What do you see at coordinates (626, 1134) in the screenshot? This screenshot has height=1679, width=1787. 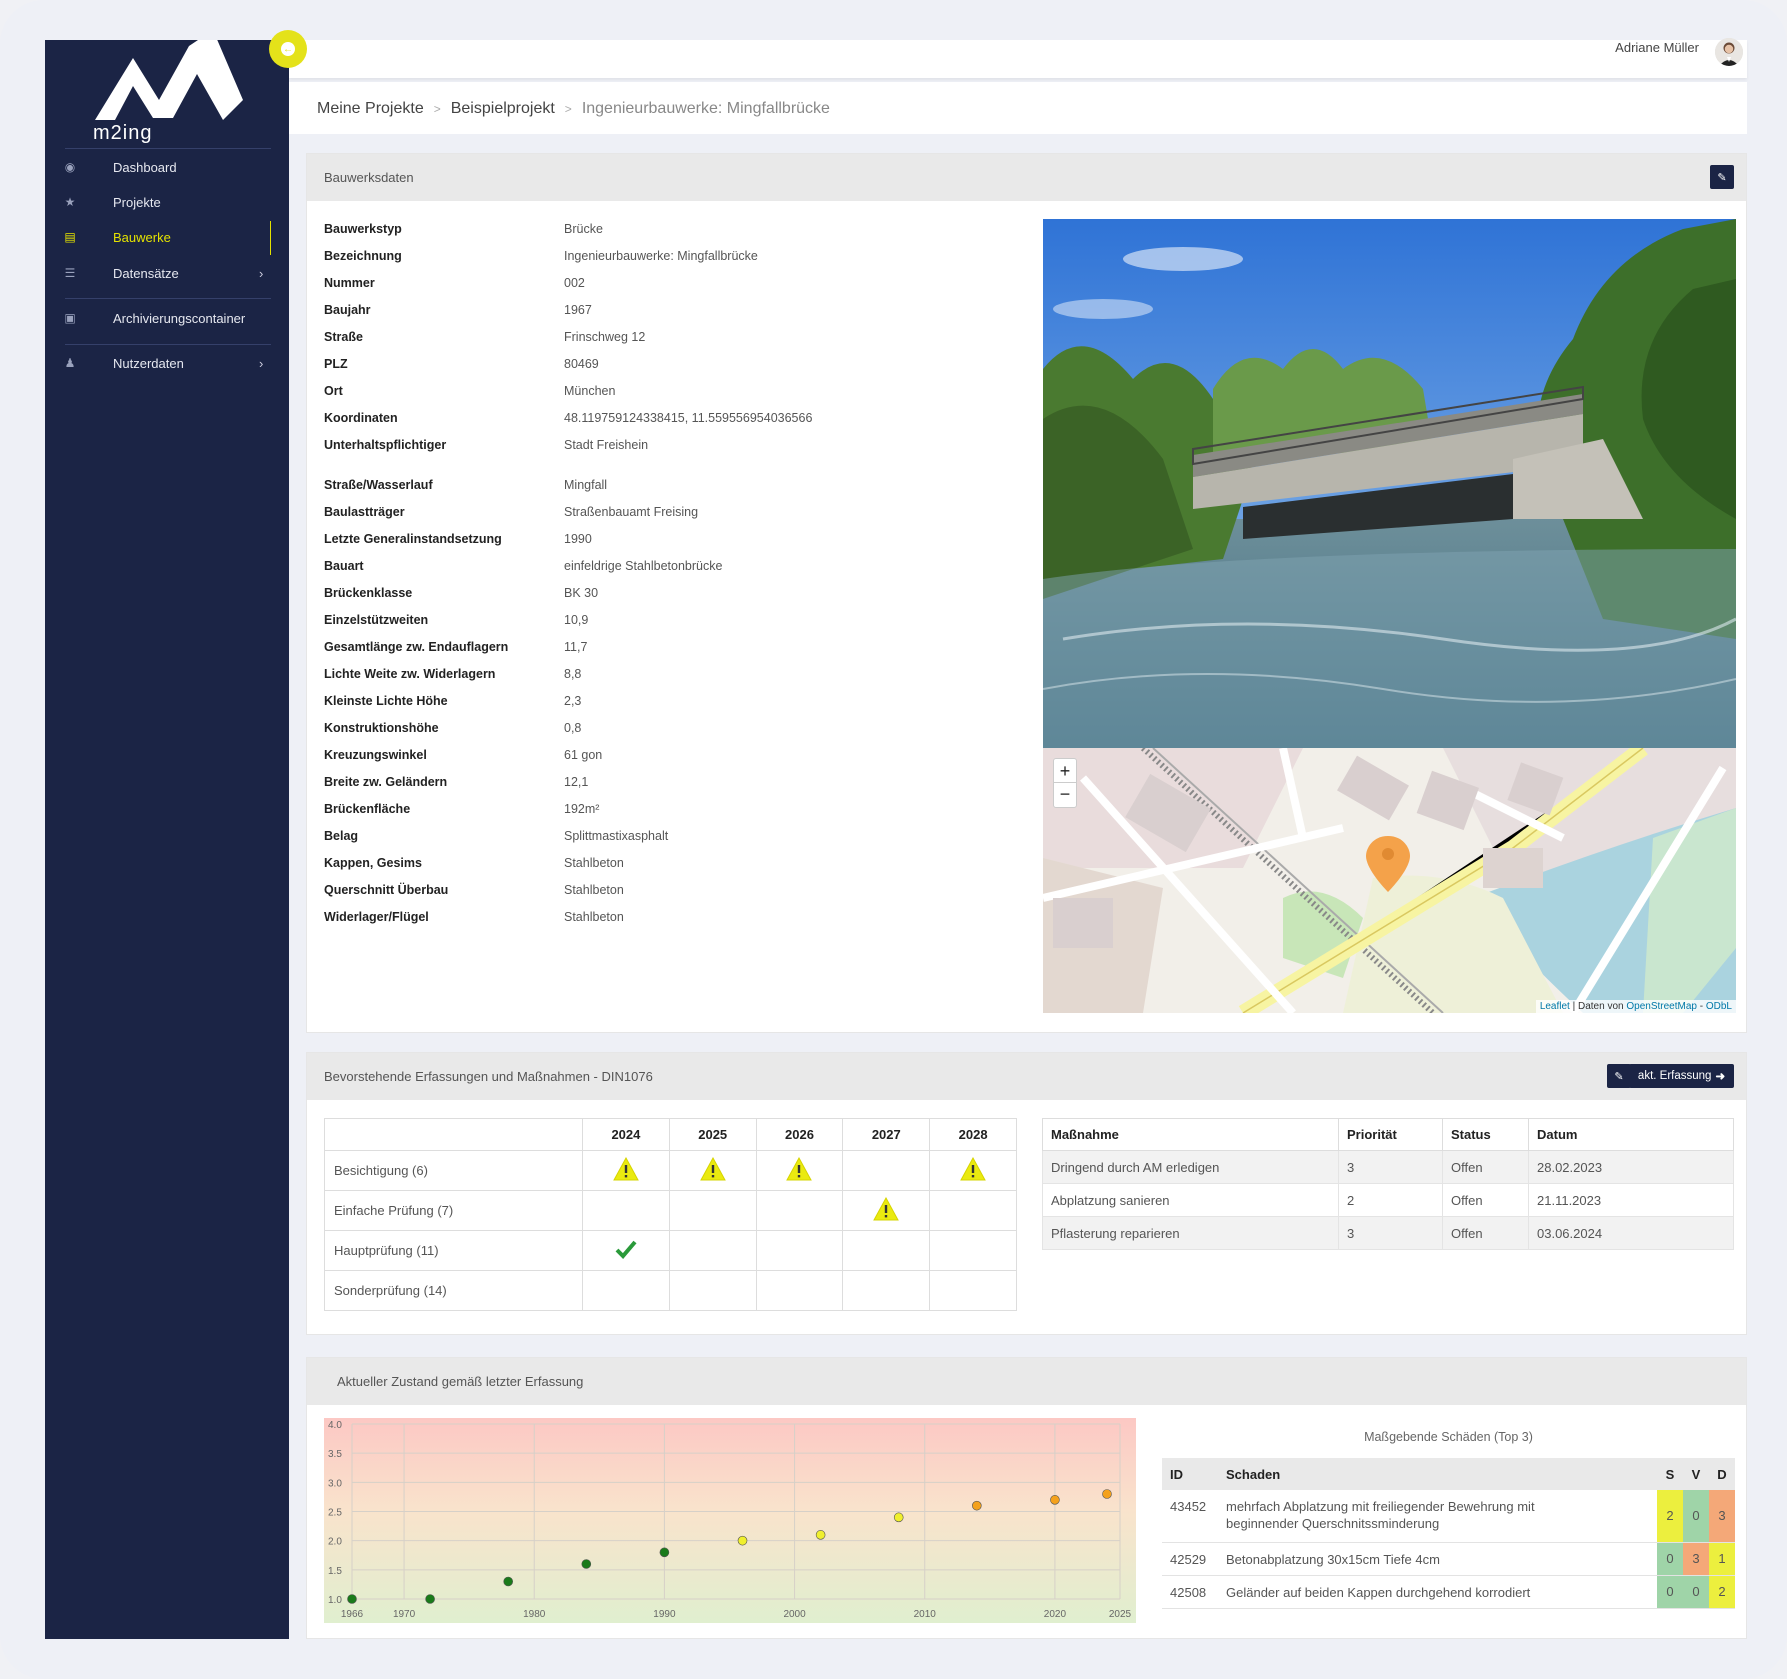 I see `year-header: 2024` at bounding box center [626, 1134].